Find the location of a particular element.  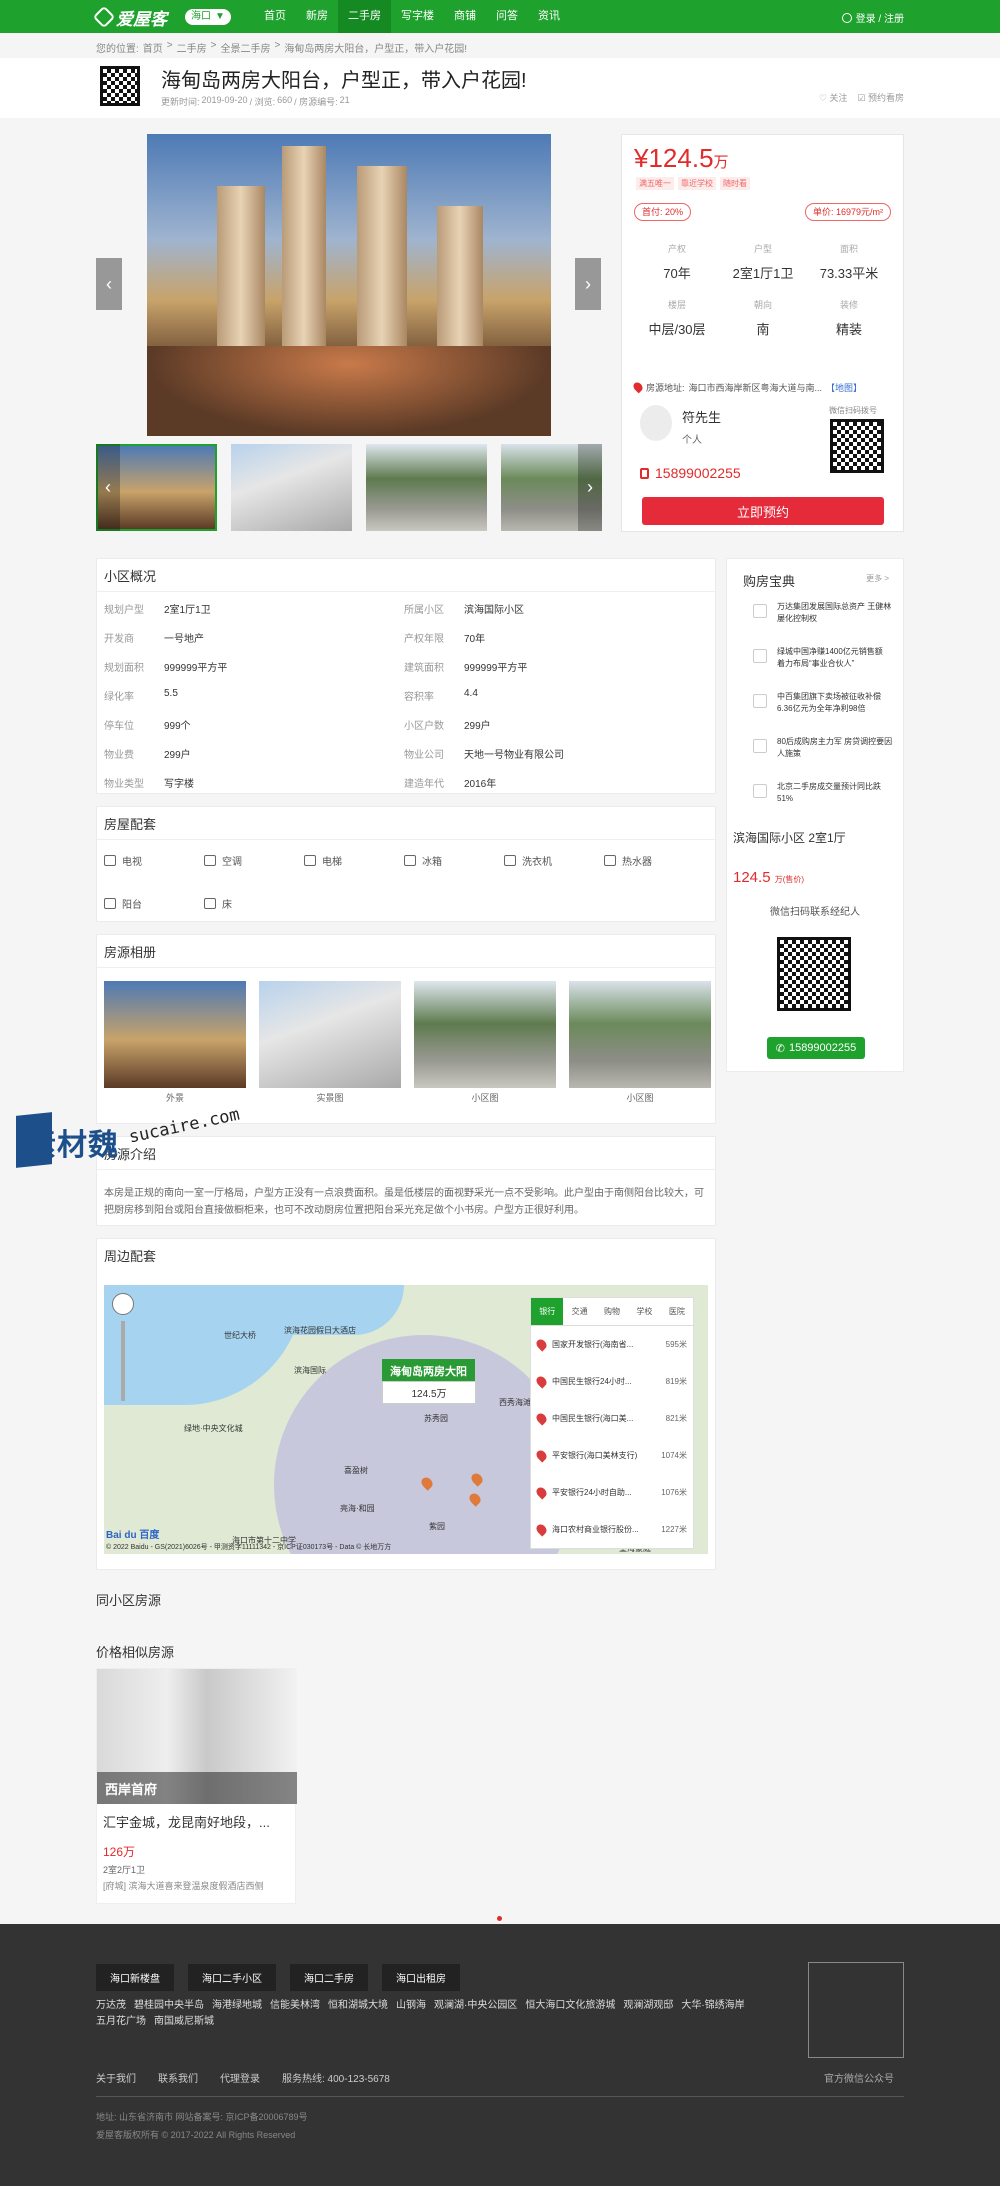

listing-map-marker: 海甸岛两房大阳 is located at coordinates (428, 1371).